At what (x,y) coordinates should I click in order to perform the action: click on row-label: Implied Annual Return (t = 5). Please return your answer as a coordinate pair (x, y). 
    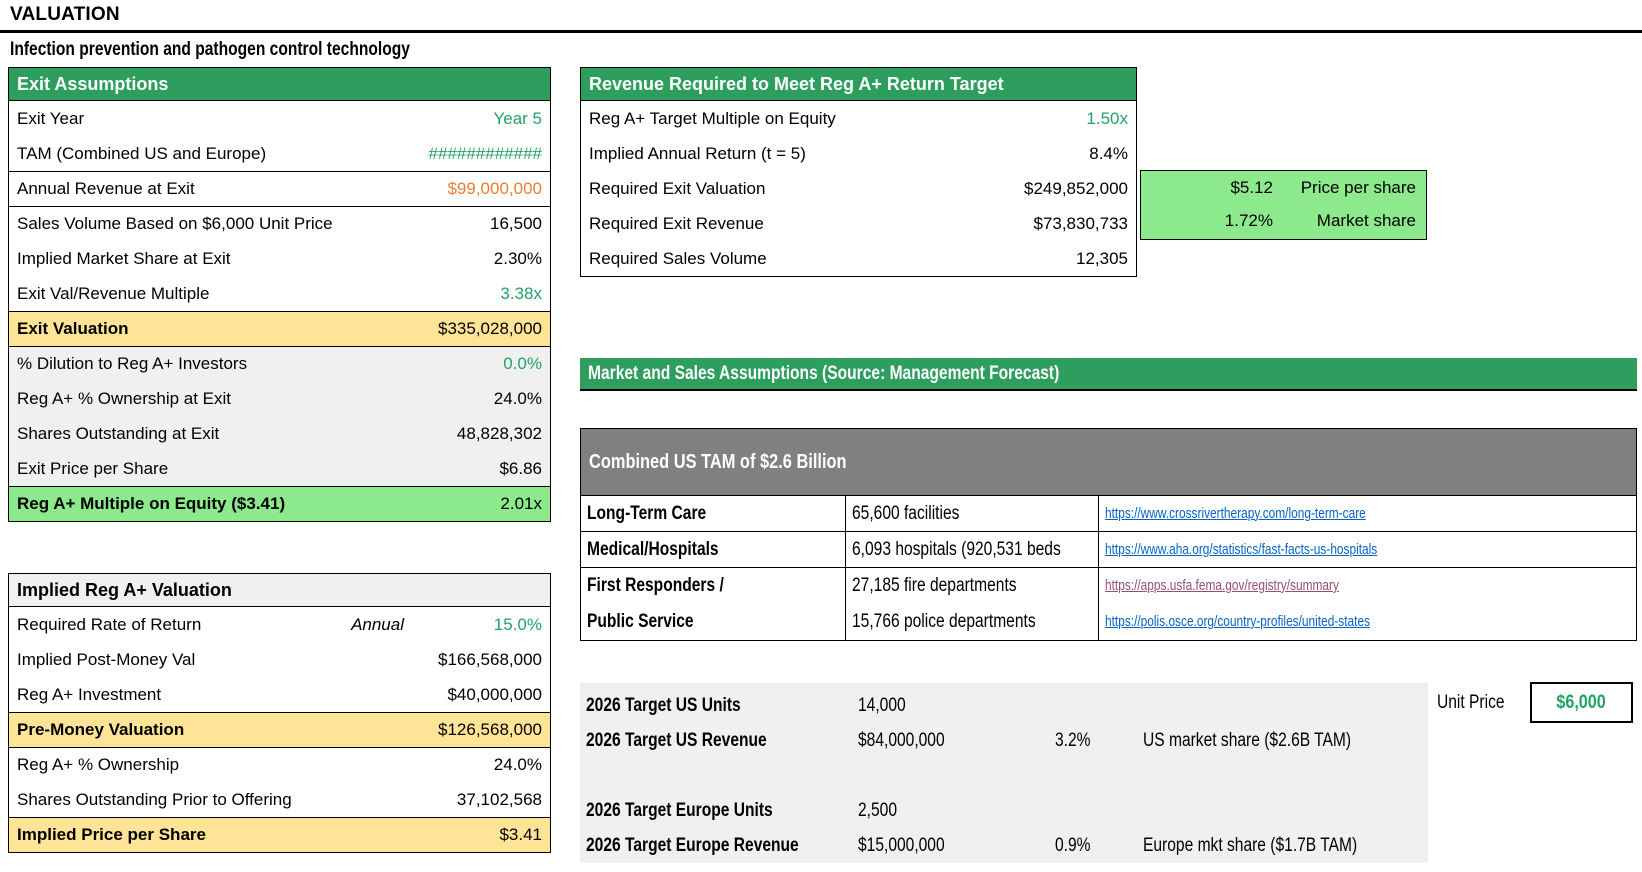
    Looking at the image, I should click on (697, 153).